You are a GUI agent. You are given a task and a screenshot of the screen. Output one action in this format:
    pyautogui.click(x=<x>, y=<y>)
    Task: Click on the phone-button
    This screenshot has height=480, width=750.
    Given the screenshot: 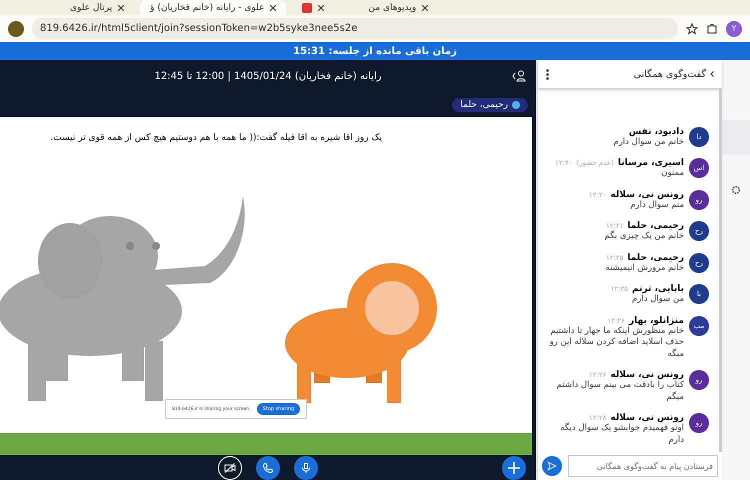 What is the action you would take?
    pyautogui.click(x=268, y=468)
    